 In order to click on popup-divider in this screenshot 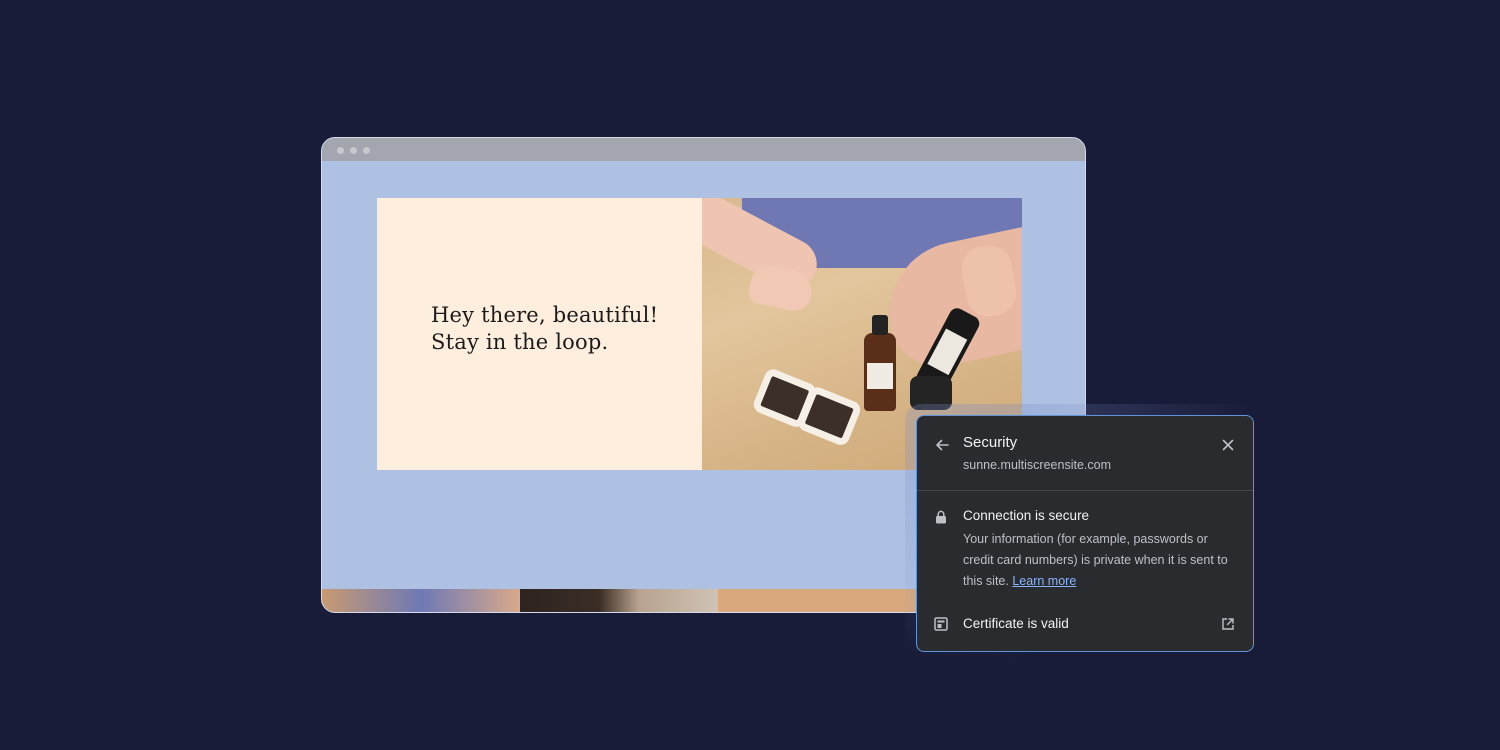, I will do `click(1085, 490)`.